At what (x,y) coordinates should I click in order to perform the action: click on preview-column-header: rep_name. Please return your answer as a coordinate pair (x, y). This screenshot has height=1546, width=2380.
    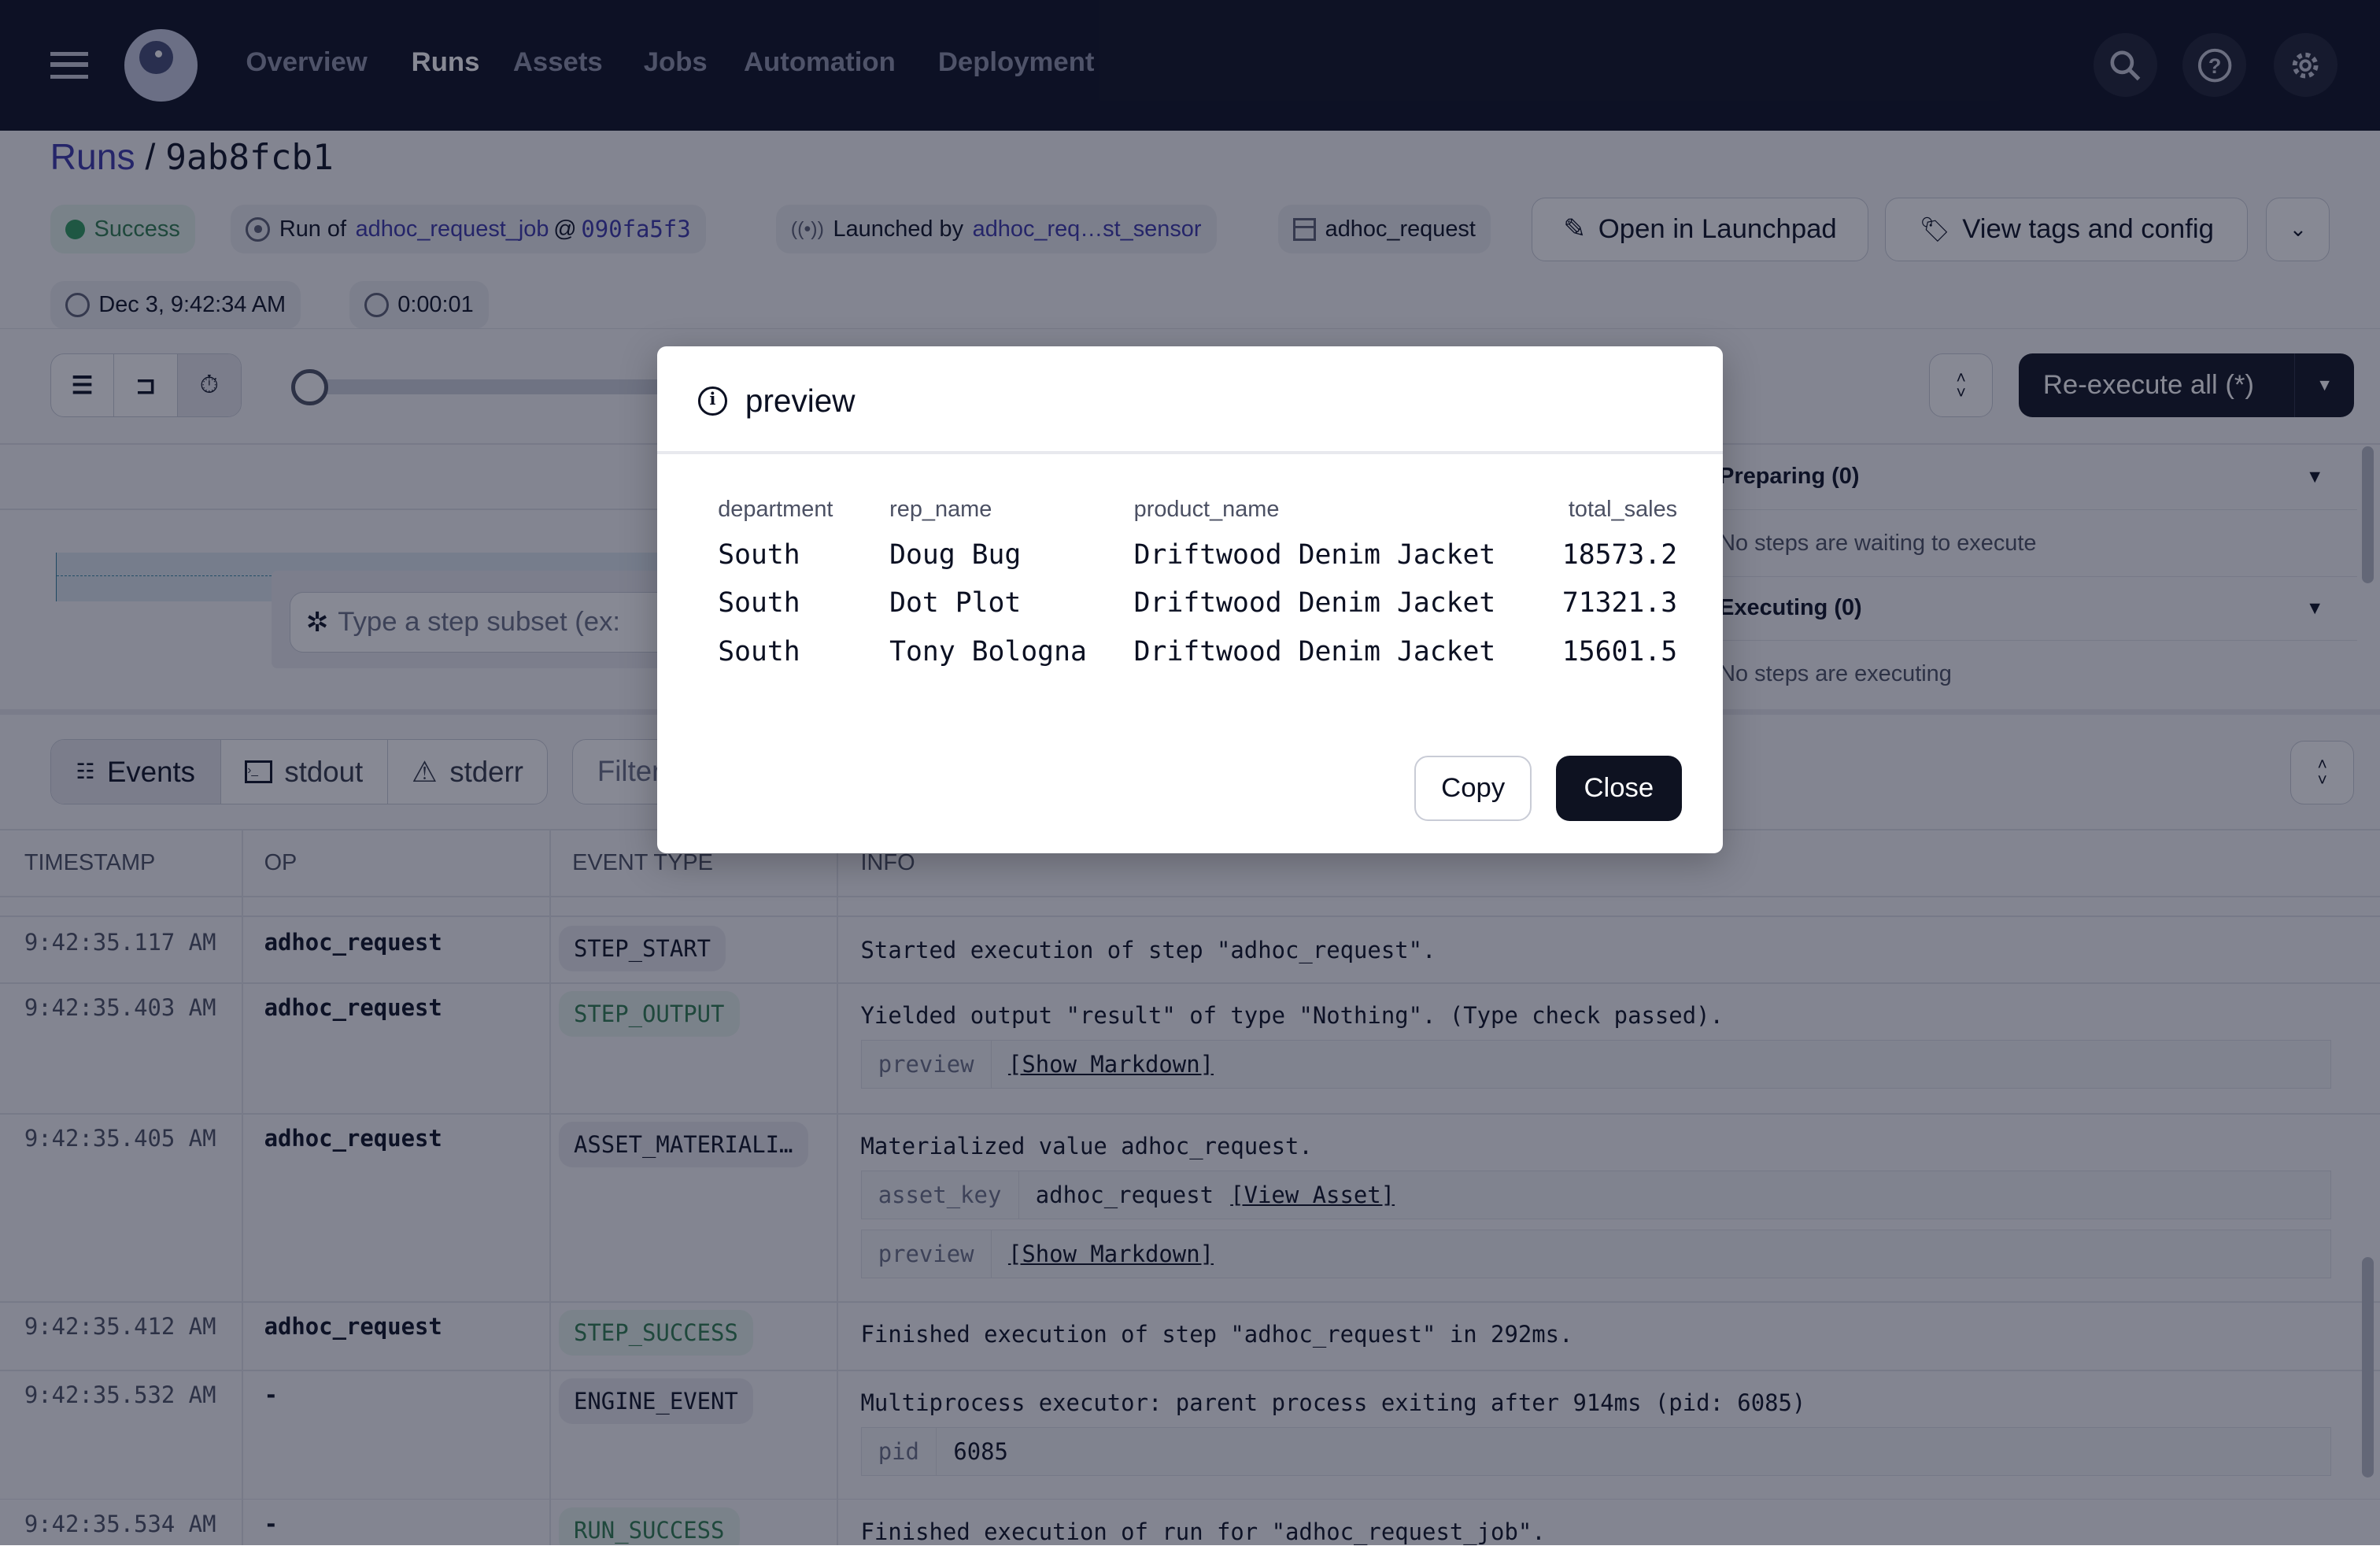
    Looking at the image, I should click on (941, 509).